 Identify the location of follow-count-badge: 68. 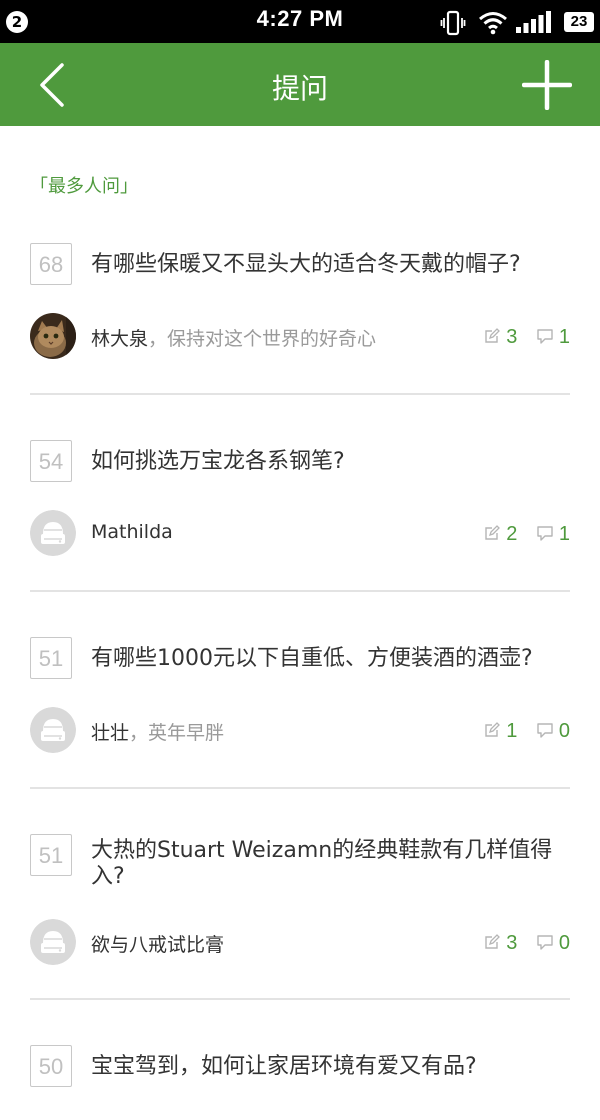
(51, 264).